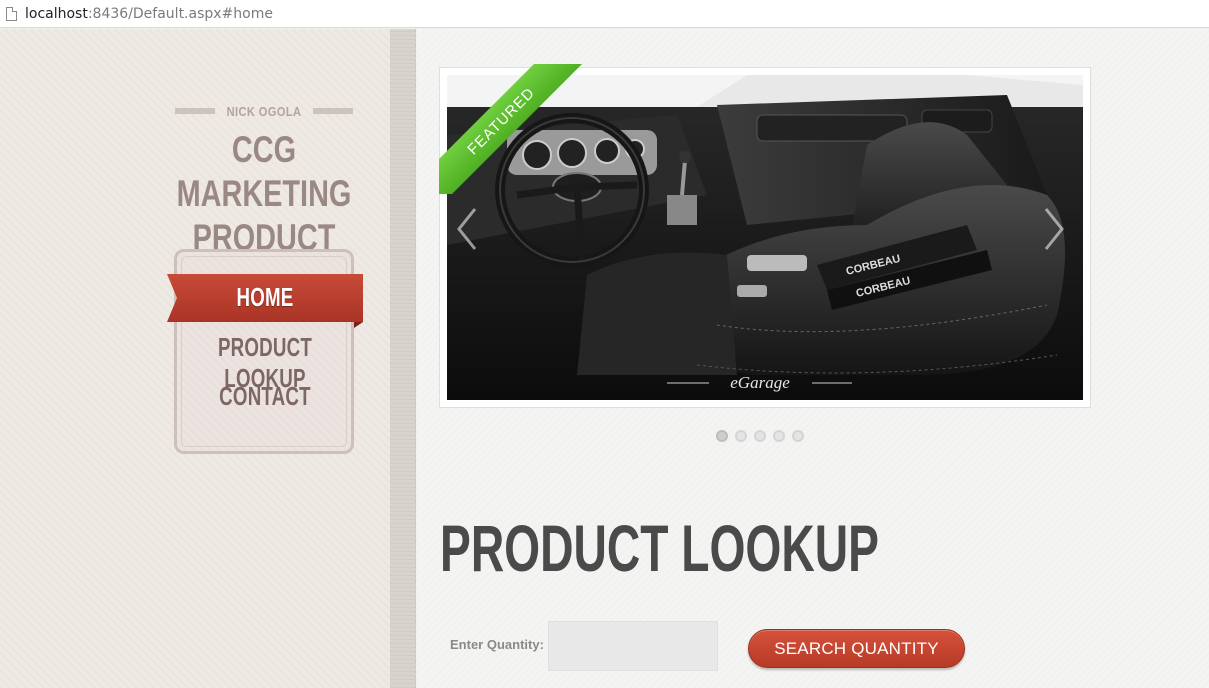  I want to click on ribbon-fold, so click(358, 325).